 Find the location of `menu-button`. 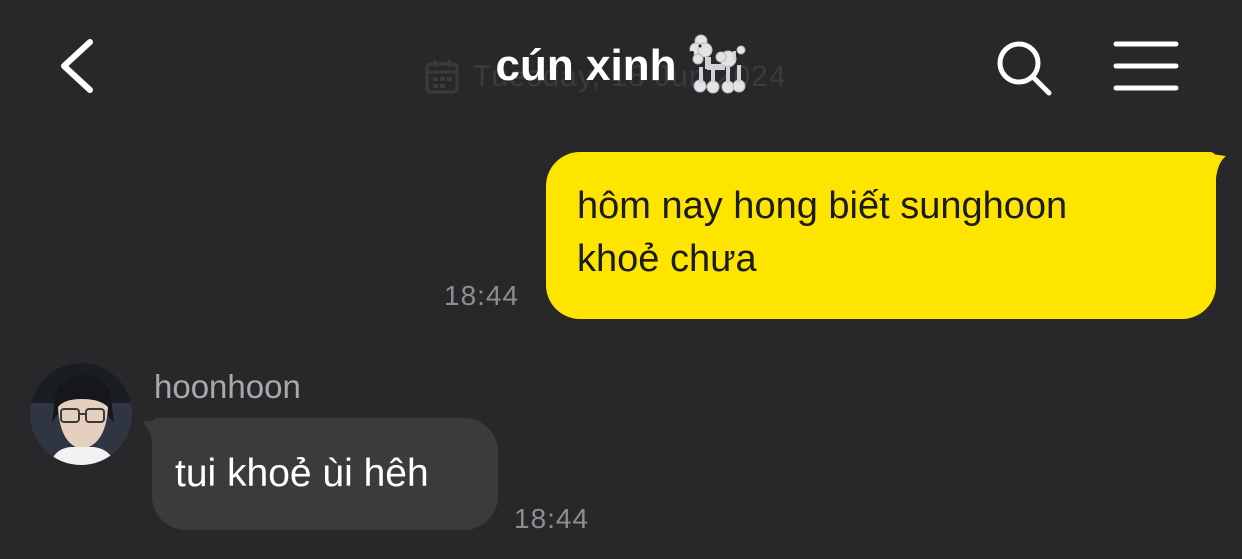

menu-button is located at coordinates (1146, 66).